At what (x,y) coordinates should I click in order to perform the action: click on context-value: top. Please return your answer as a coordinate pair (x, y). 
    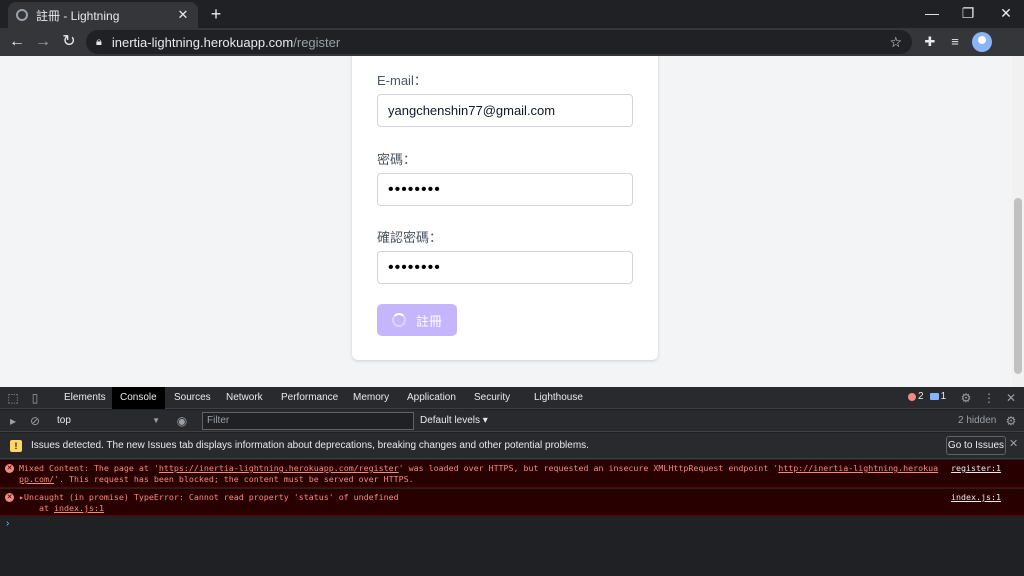
    Looking at the image, I should click on (64, 420).